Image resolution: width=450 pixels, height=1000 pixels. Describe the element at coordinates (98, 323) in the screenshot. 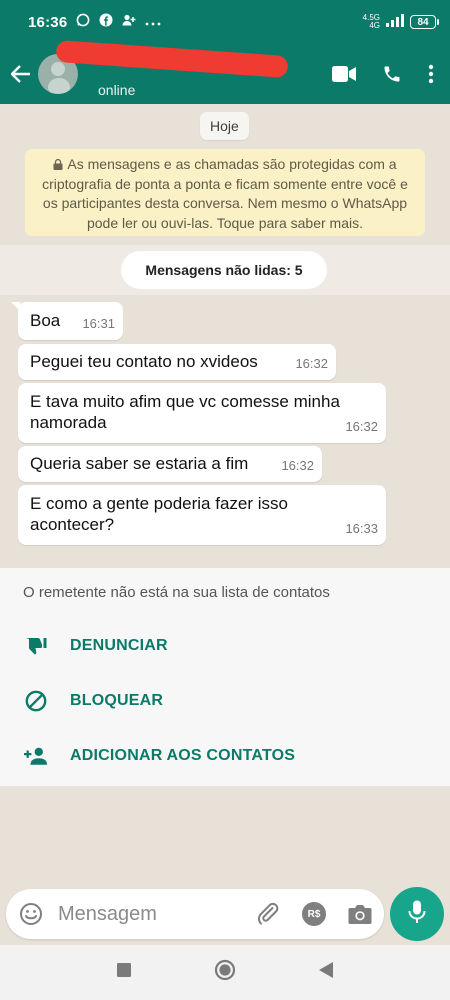

I see `message-time: 16:31` at that location.